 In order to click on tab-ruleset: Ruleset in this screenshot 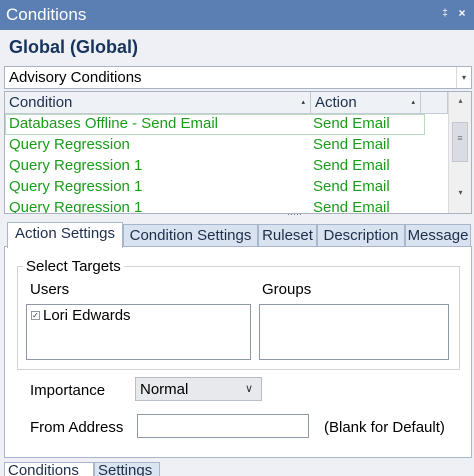, I will do `click(287, 235)`.